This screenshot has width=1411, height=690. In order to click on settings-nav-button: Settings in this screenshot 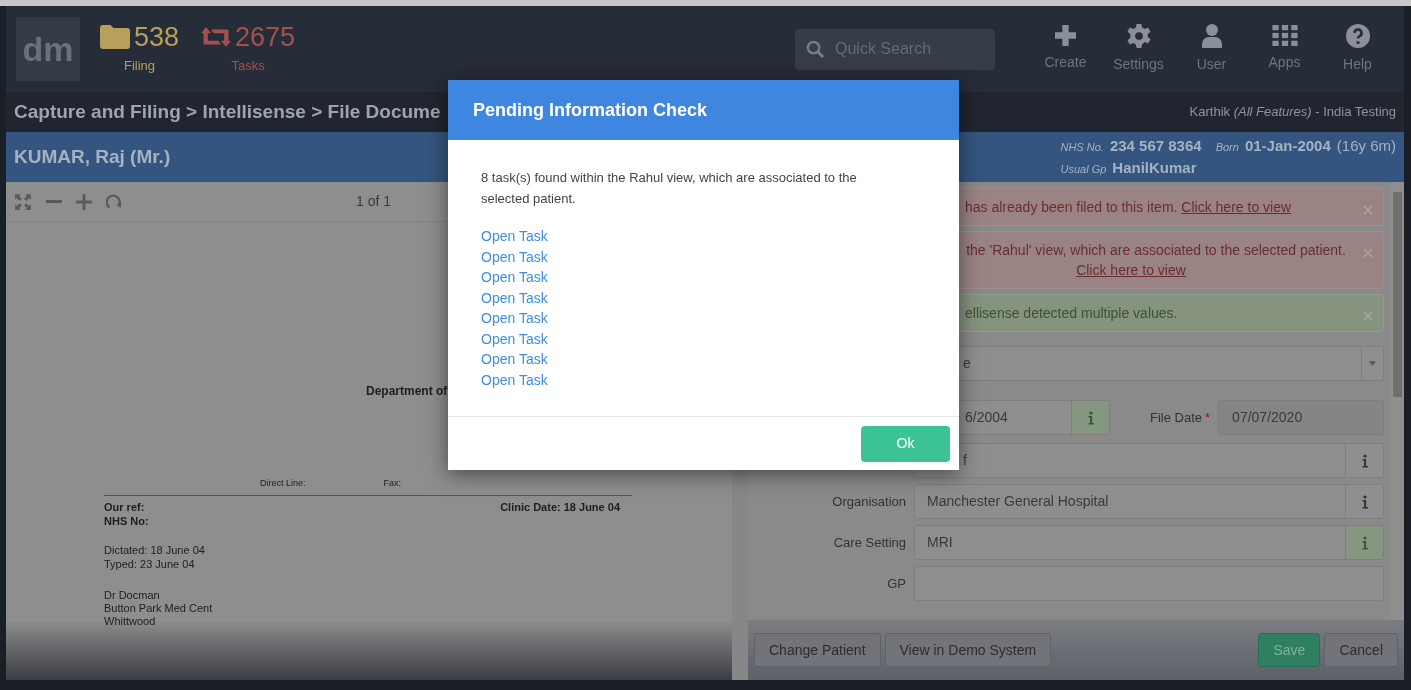, I will do `click(1138, 49)`.